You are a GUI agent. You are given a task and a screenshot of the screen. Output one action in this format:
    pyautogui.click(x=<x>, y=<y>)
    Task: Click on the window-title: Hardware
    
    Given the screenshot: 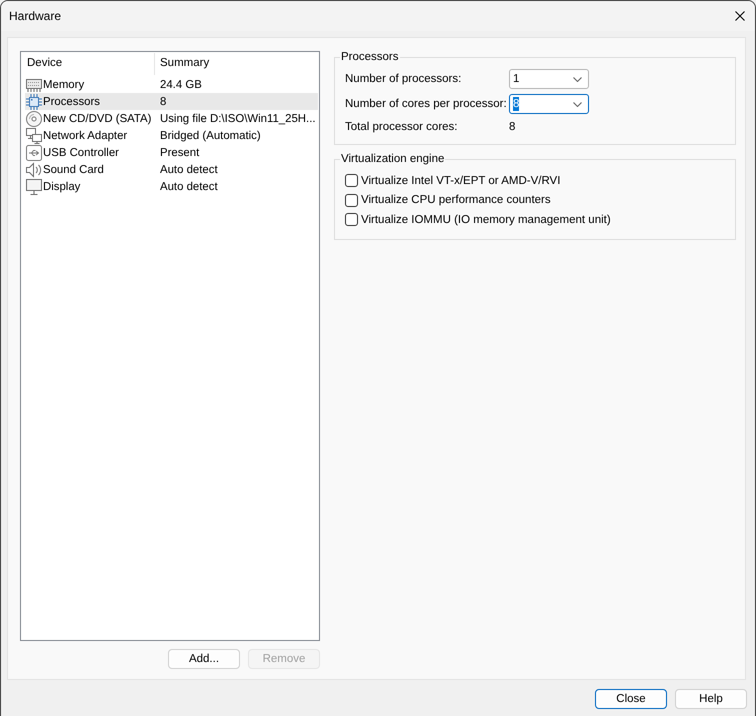 What is the action you would take?
    pyautogui.click(x=35, y=16)
    